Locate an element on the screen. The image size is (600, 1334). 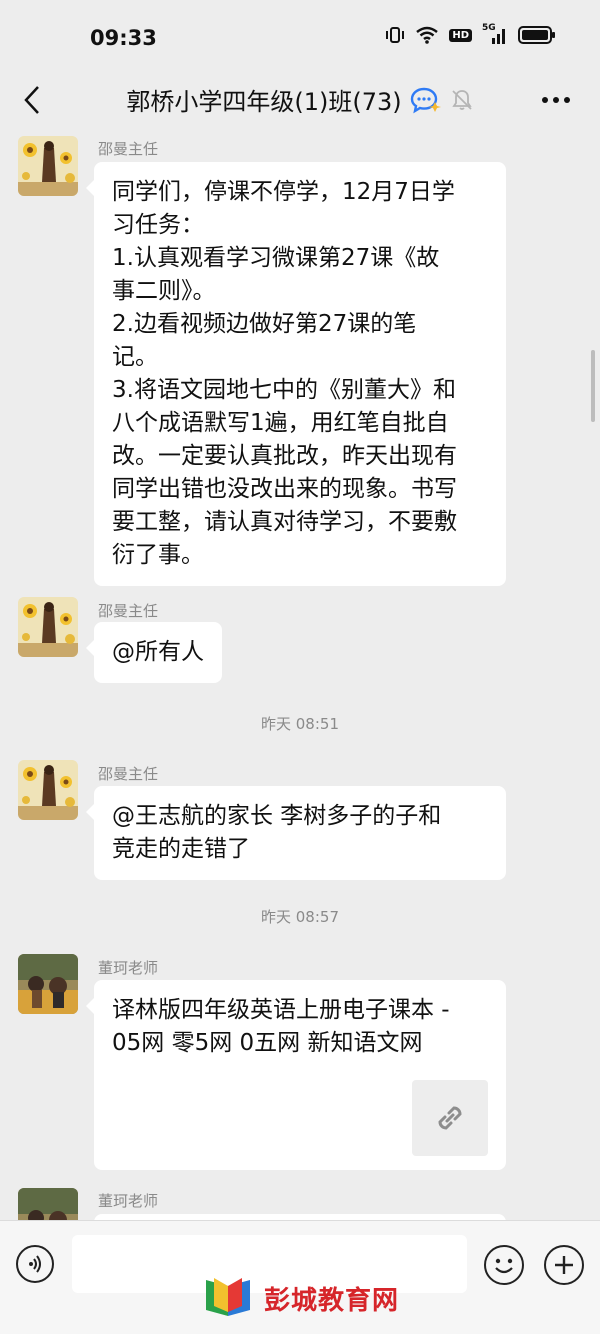
hd-badge: HD is located at coordinates (460, 35).